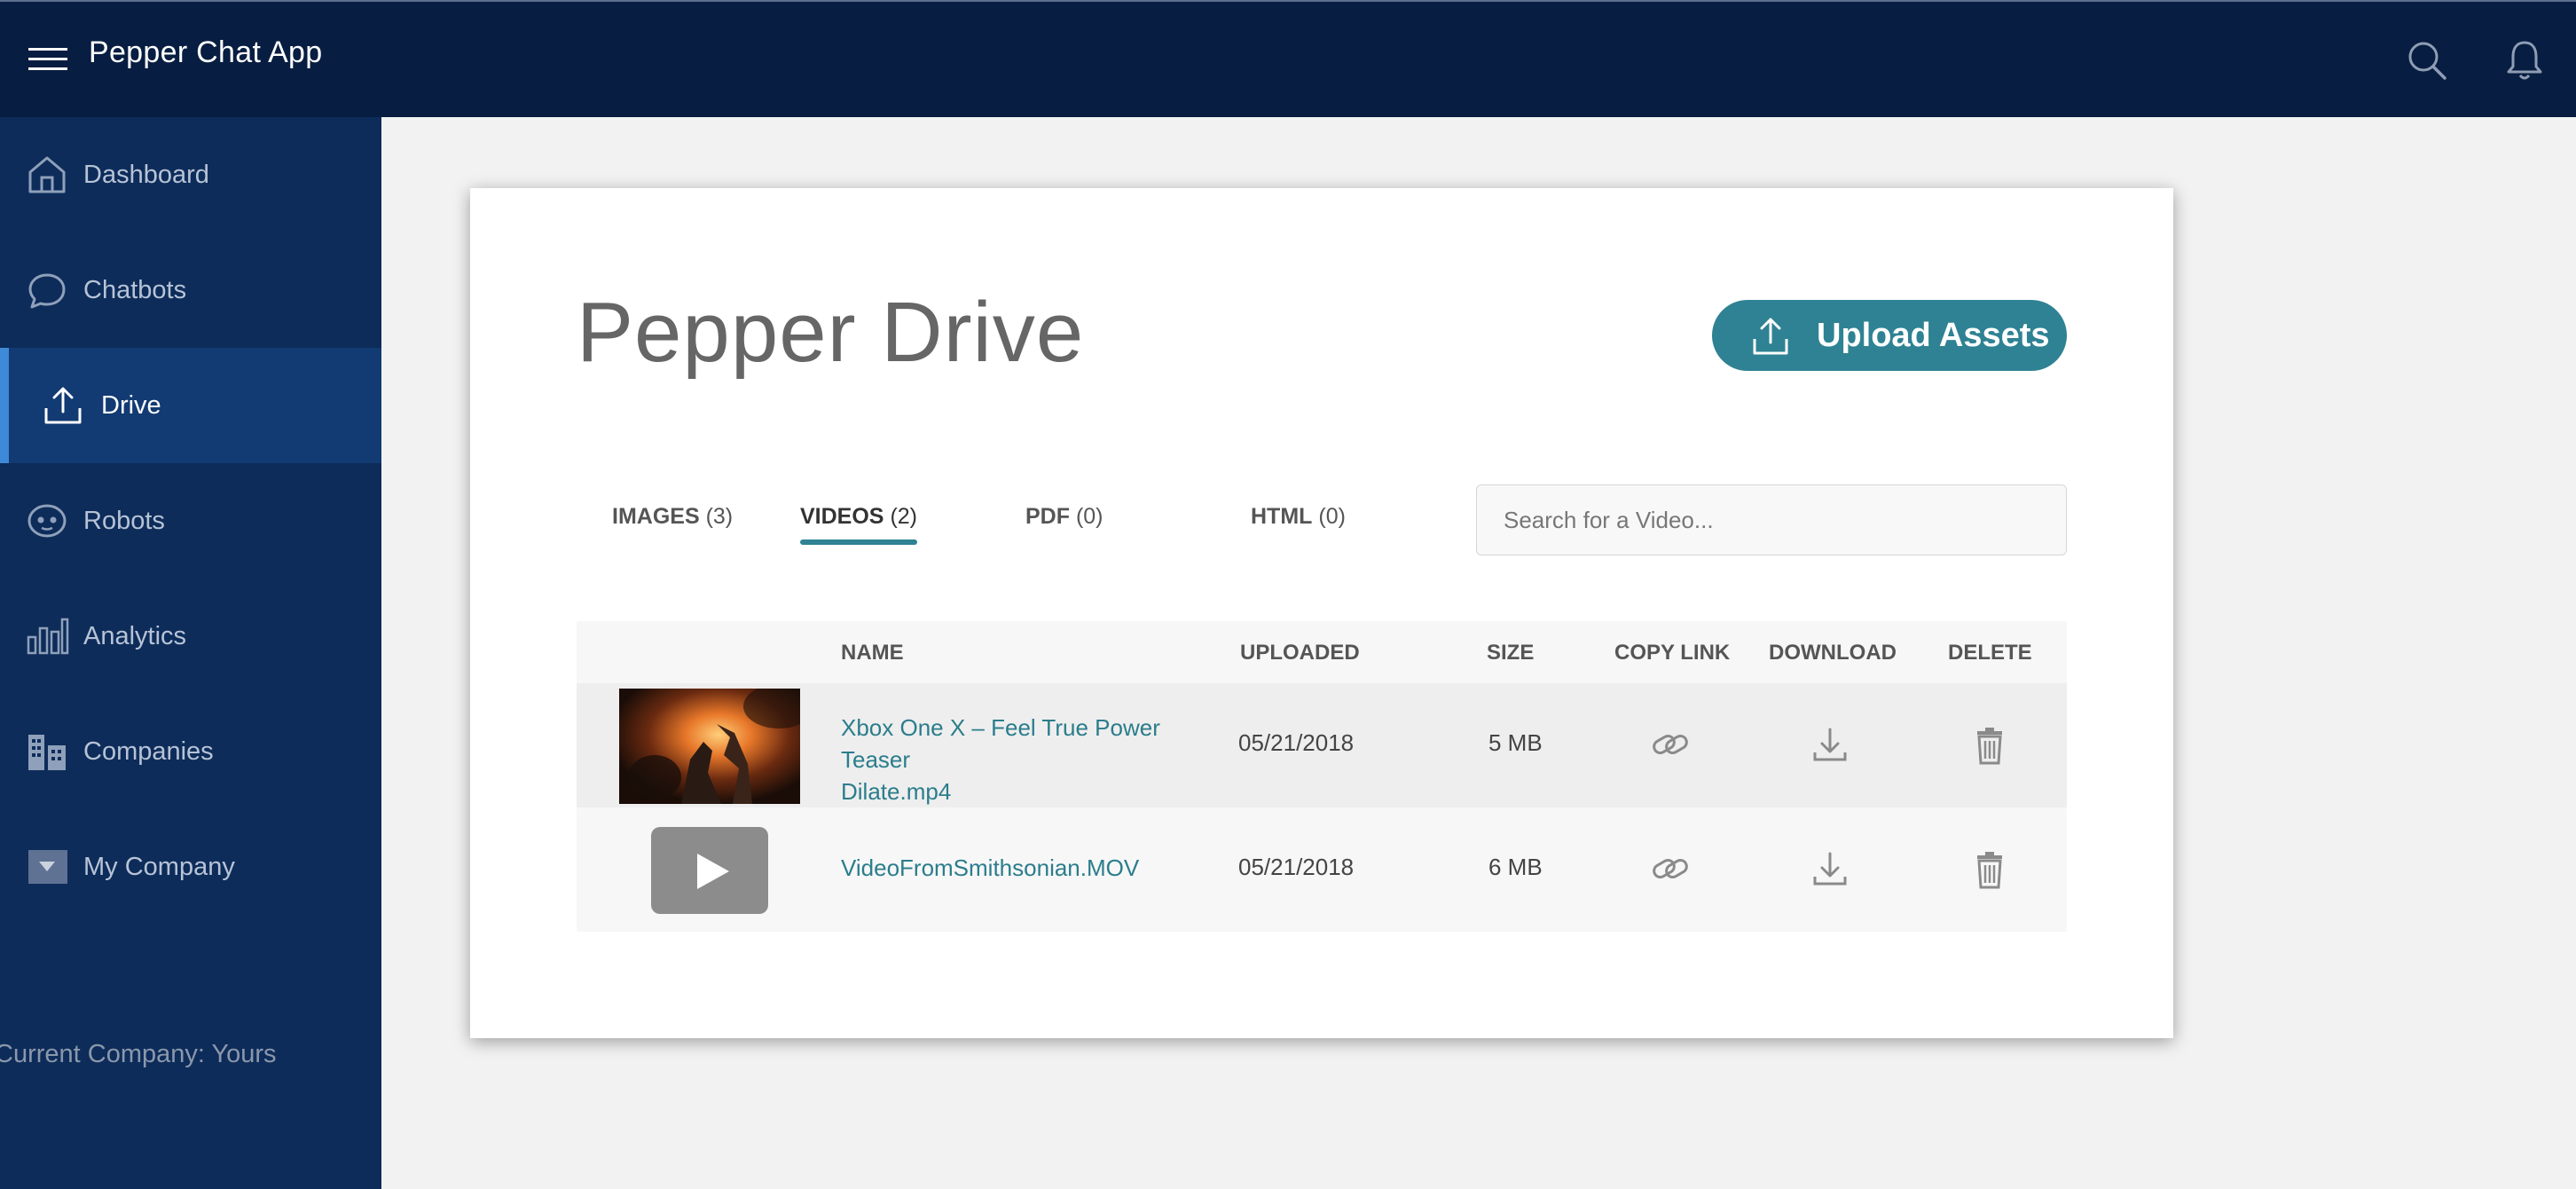  I want to click on tab-html: HTML (0), so click(1298, 517).